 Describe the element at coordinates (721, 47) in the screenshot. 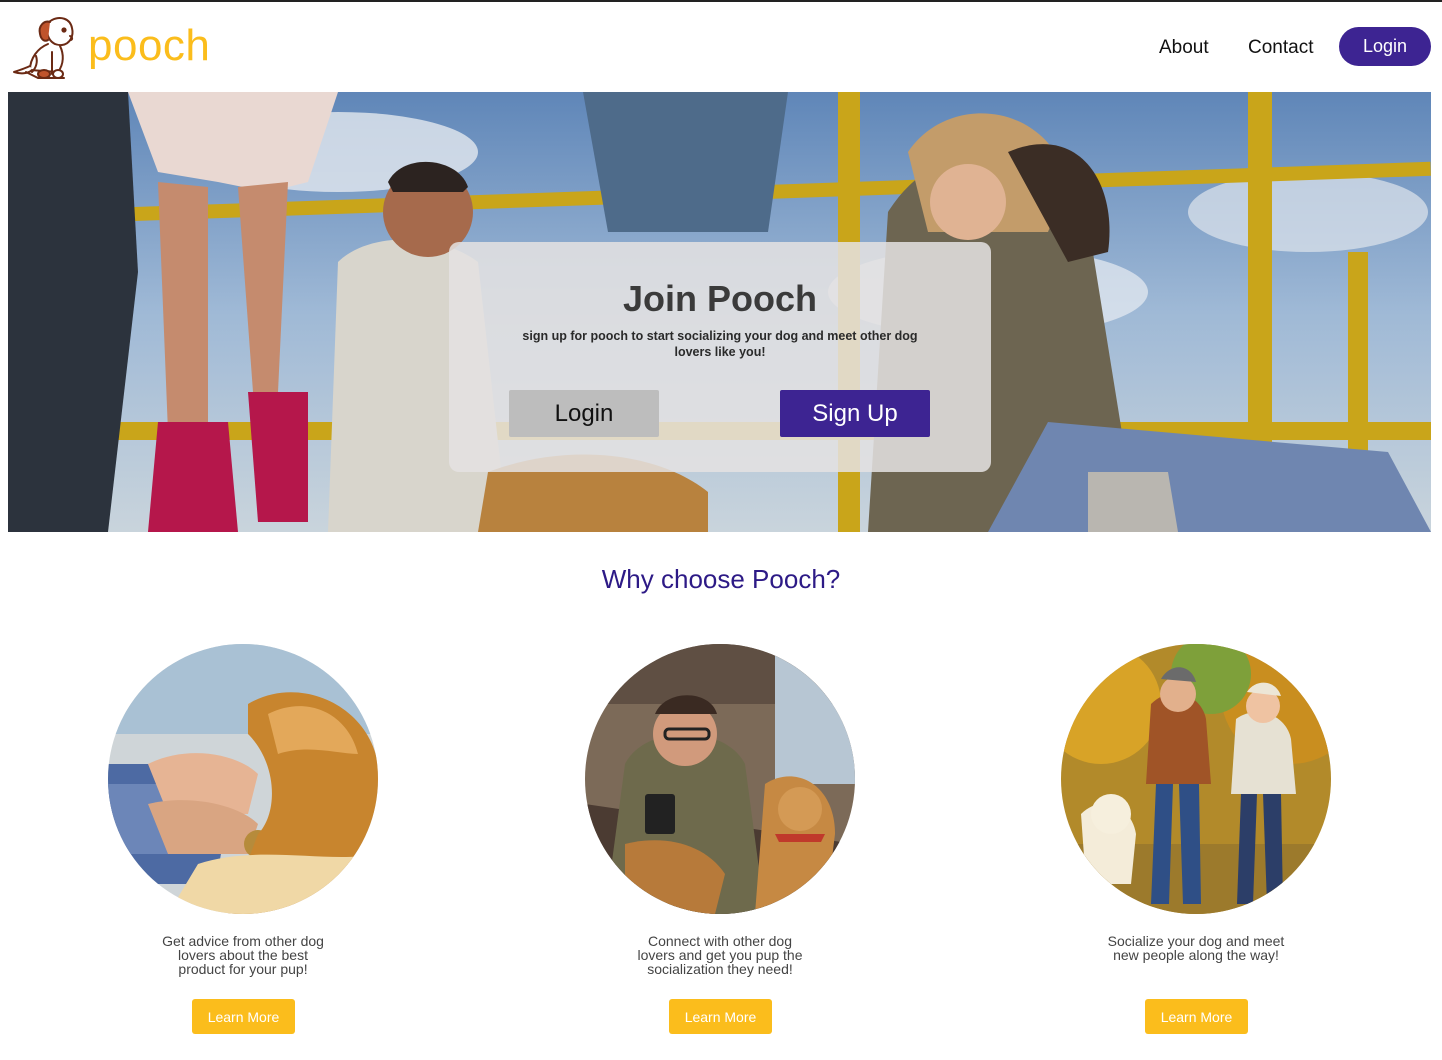

I see `site-header: pooch About Contact Login` at that location.